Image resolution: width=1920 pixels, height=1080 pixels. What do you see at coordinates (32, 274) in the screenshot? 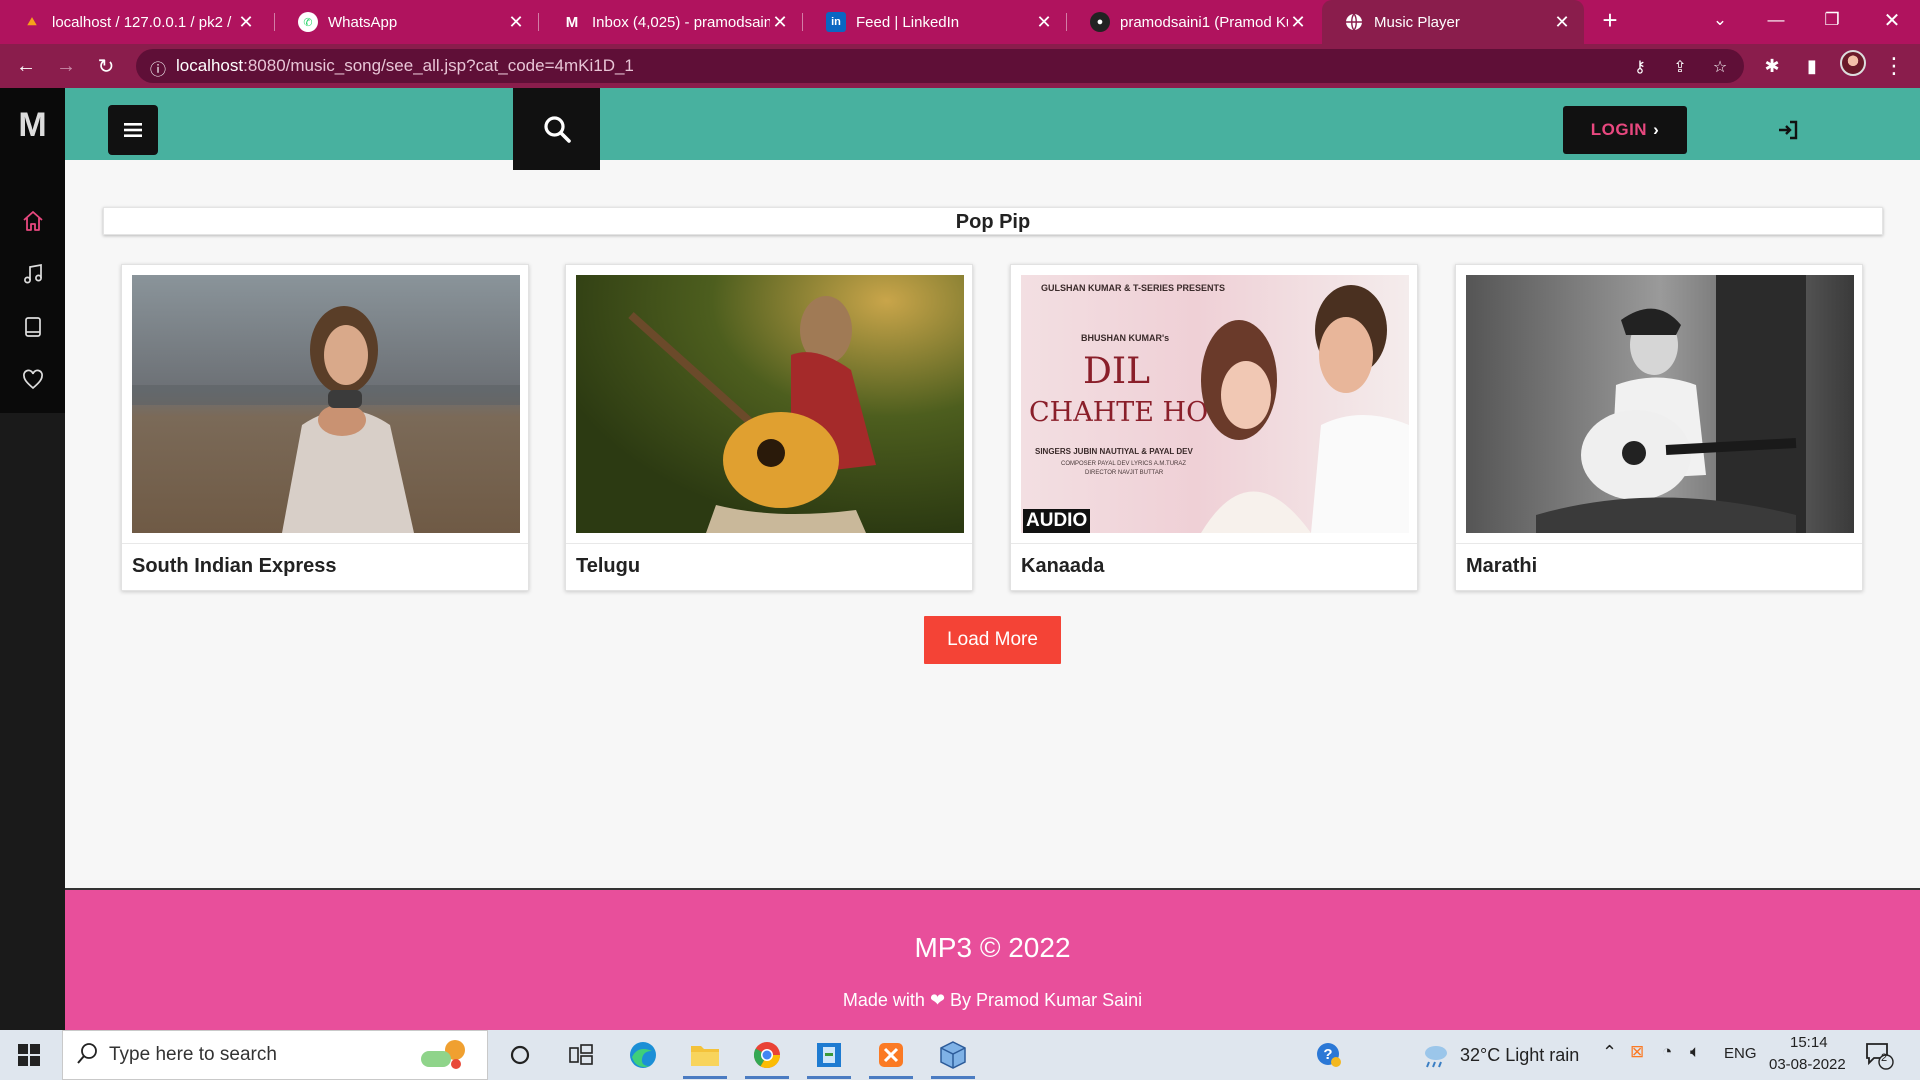
I see `sidebar-item-music` at bounding box center [32, 274].